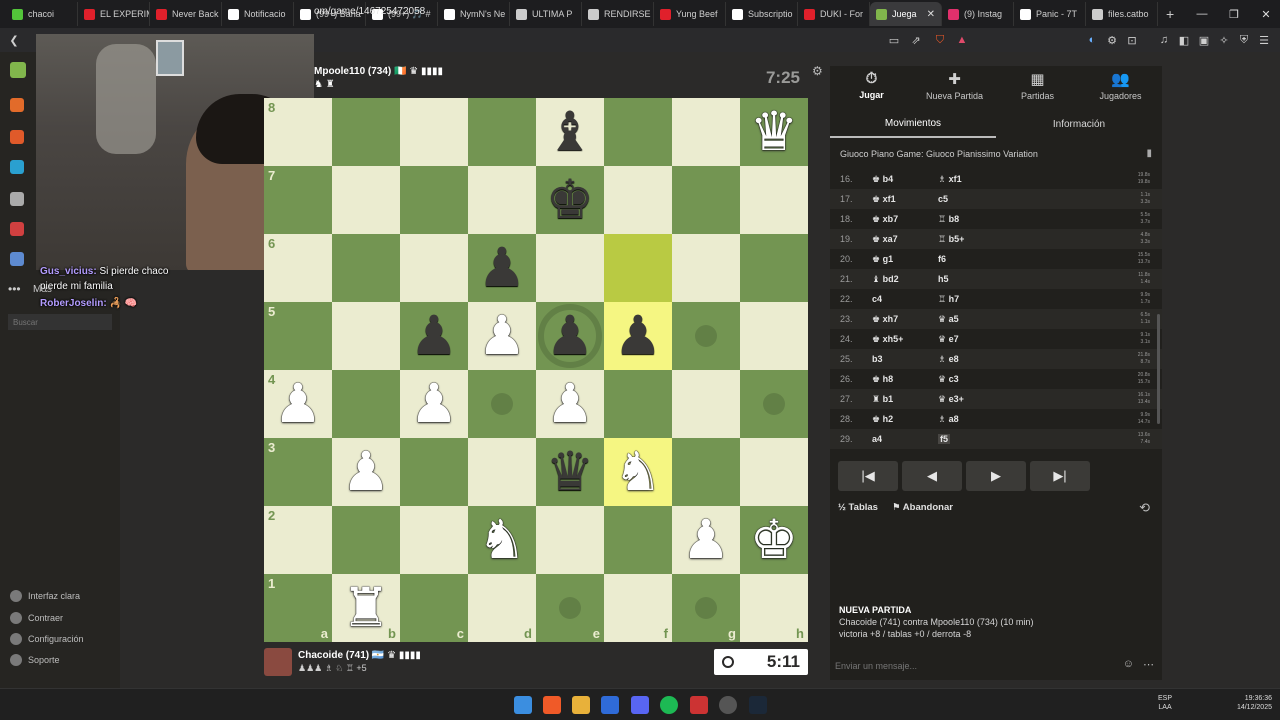 The height and width of the screenshot is (720, 1280). What do you see at coordinates (640, 705) in the screenshot?
I see `discord-icon` at bounding box center [640, 705].